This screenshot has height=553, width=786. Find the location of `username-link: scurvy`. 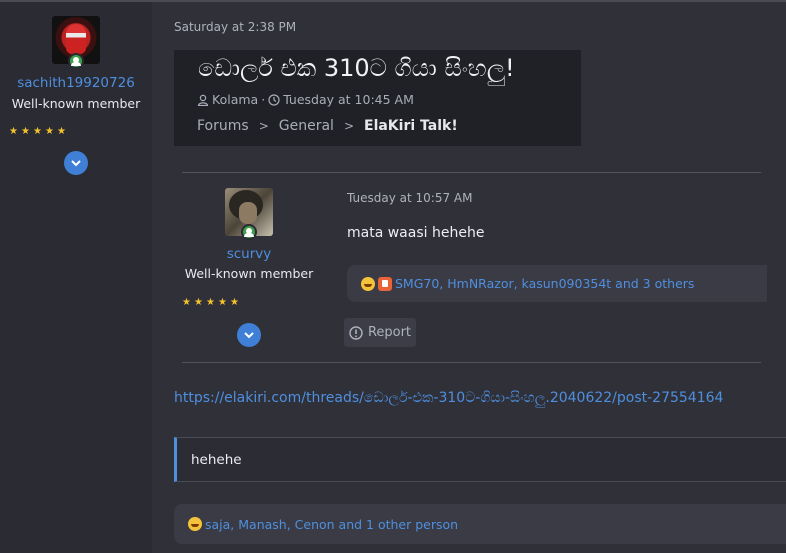

username-link: scurvy is located at coordinates (249, 254).